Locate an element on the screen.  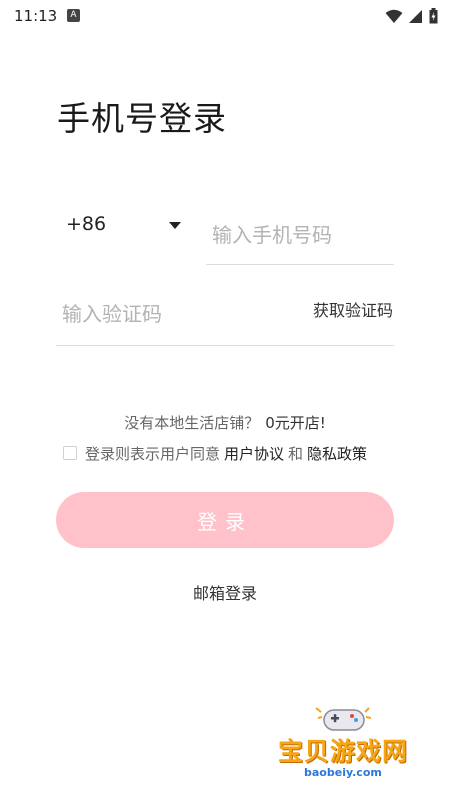
promo-line: 没有本地生活店铺？ 0元开店! is located at coordinates (225, 422).